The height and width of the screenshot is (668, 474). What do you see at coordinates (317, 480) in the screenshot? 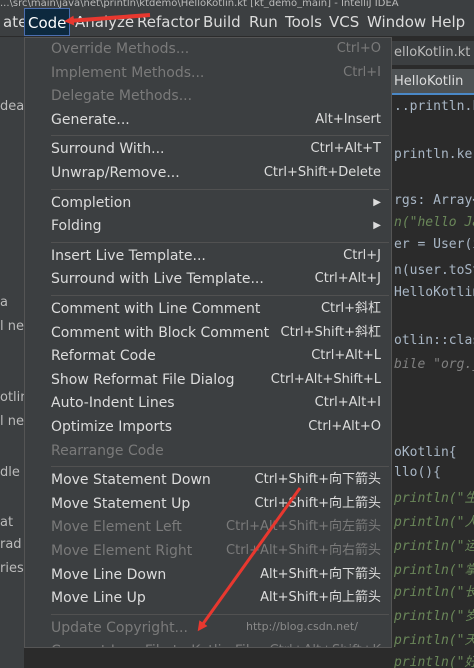
I see `menu-item-shortcut: Ctrl+Shift+向下箭头` at bounding box center [317, 480].